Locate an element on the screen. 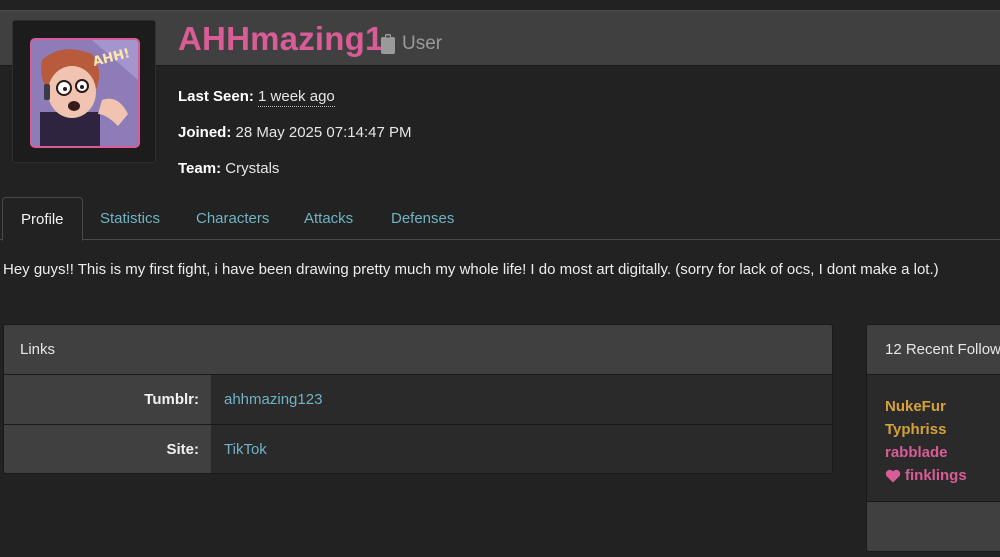 This screenshot has height=557, width=1000. follower-name: finklings is located at coordinates (936, 475).